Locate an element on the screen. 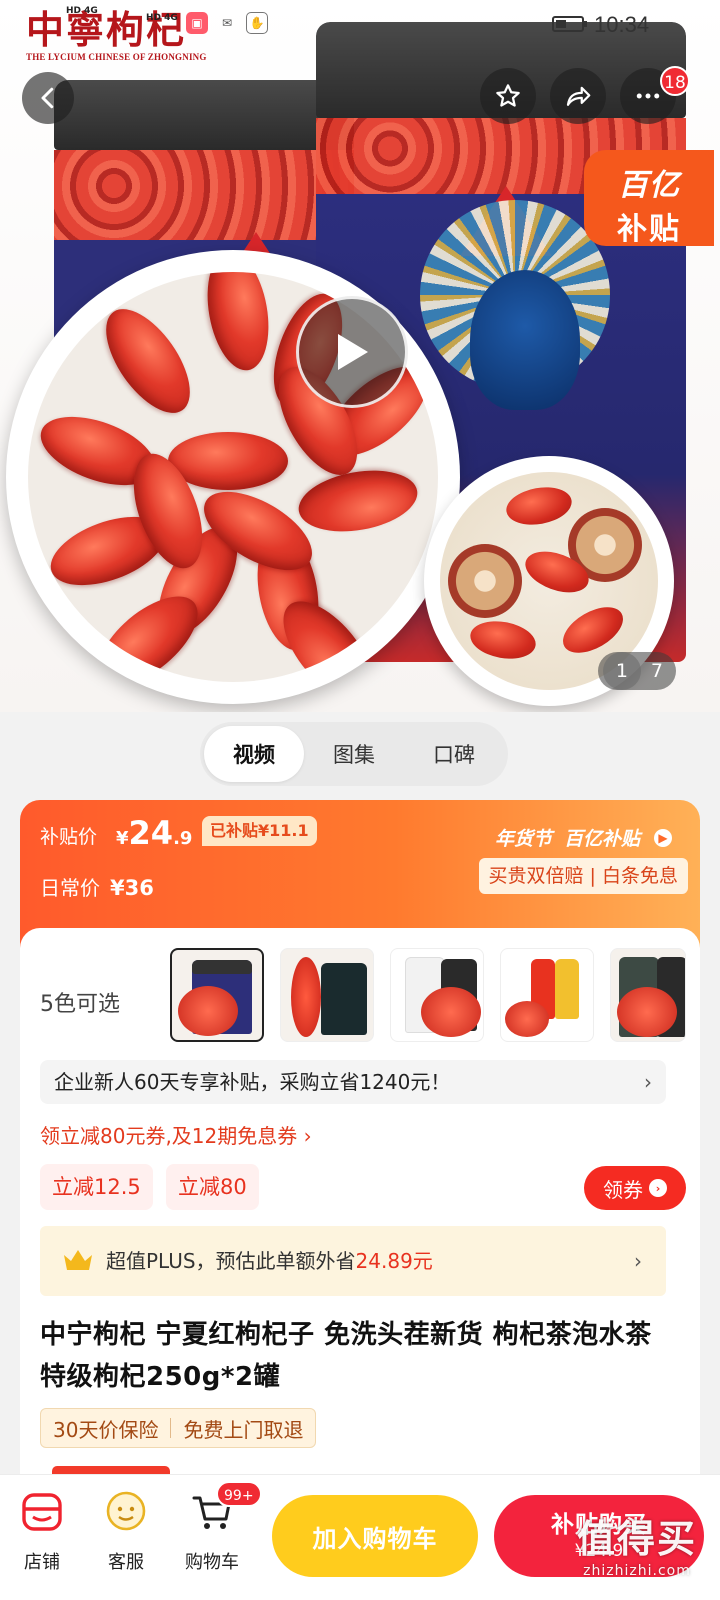  daily-price-label: 日常价 is located at coordinates (70, 888).